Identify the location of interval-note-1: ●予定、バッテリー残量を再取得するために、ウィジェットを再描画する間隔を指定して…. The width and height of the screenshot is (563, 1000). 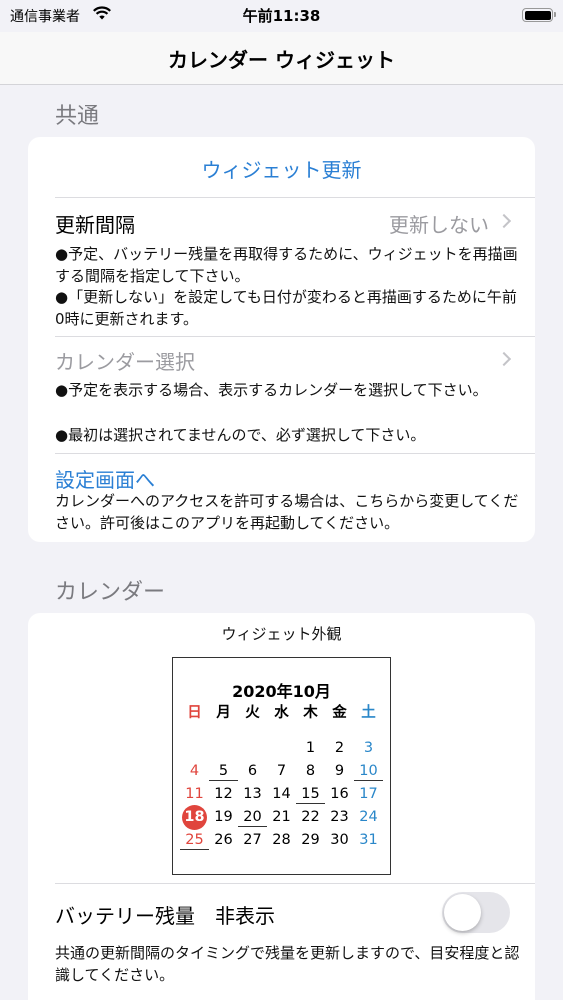
(286, 265).